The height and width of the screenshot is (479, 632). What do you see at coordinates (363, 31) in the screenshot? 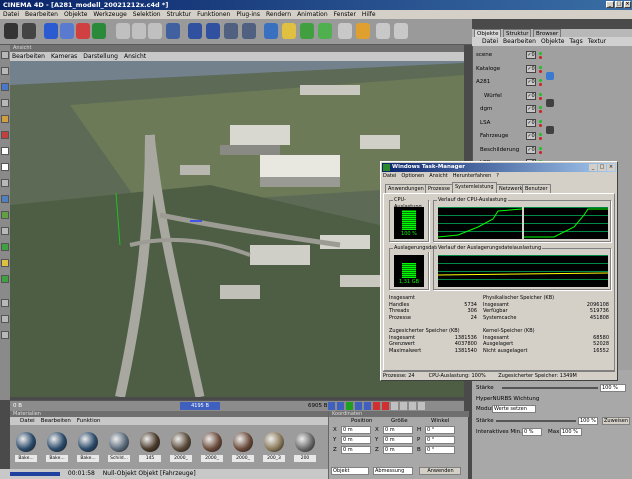
I see `light-icon` at bounding box center [363, 31].